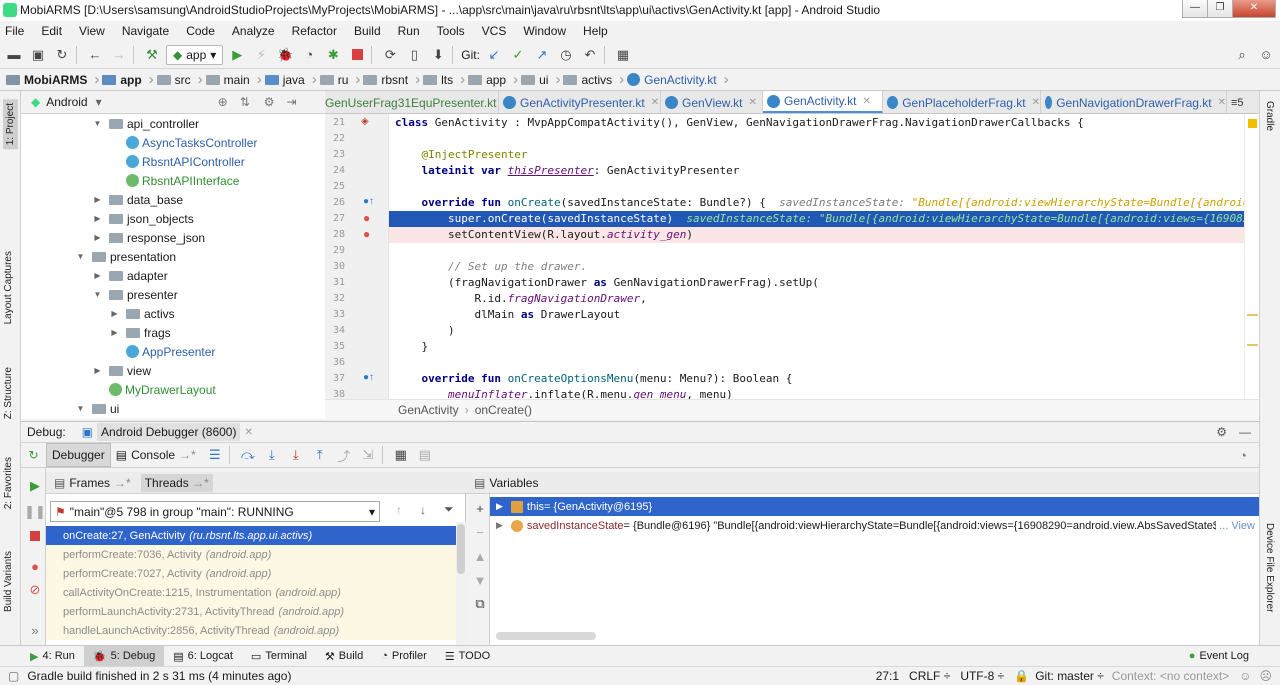  What do you see at coordinates (590, 55) in the screenshot?
I see `git-revert-icon: ↶` at bounding box center [590, 55].